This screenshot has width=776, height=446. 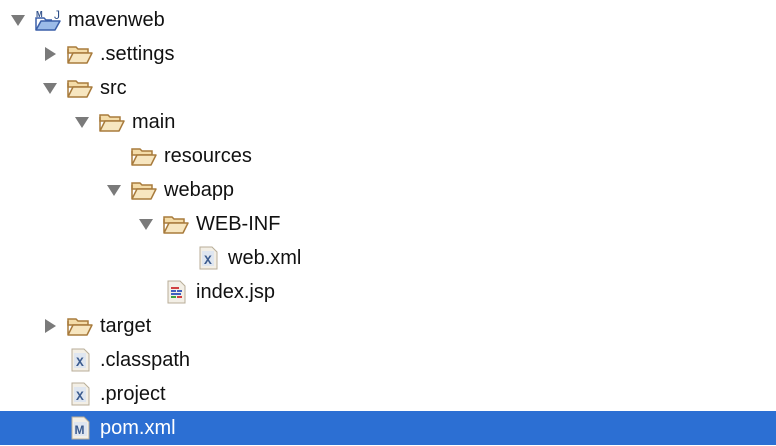 I want to click on tree-item-label: WEB-INF, so click(x=238, y=224).